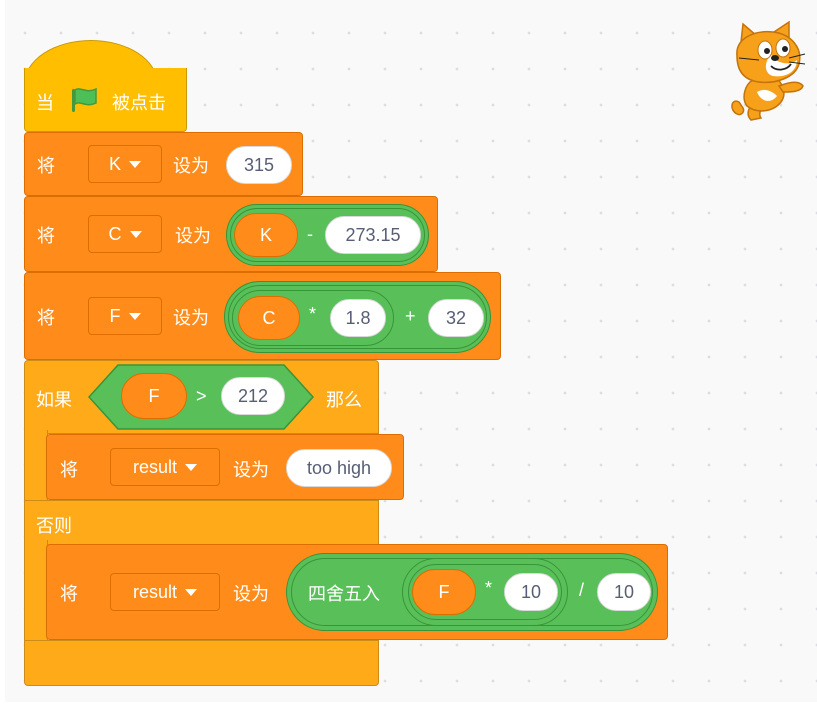  Describe the element at coordinates (269, 318) in the screenshot. I see `variable-reporter-c: C` at that location.